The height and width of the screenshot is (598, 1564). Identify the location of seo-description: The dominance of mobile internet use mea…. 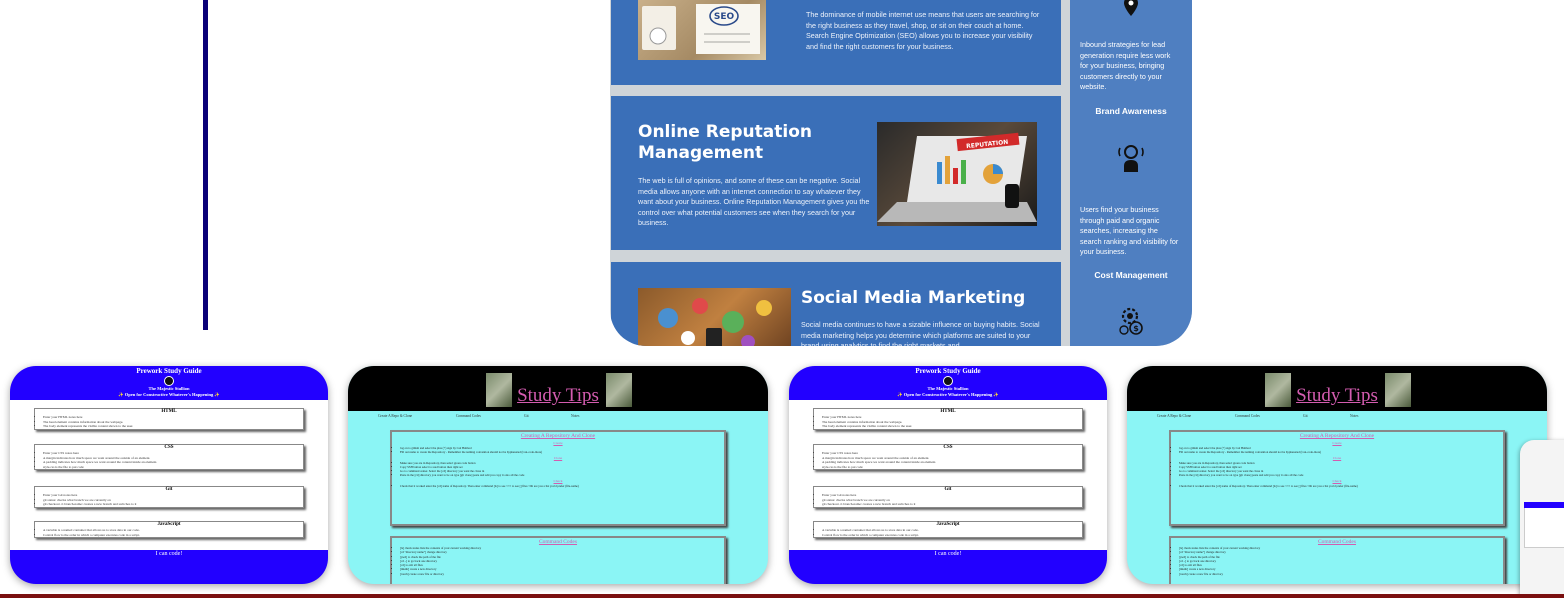
(923, 30).